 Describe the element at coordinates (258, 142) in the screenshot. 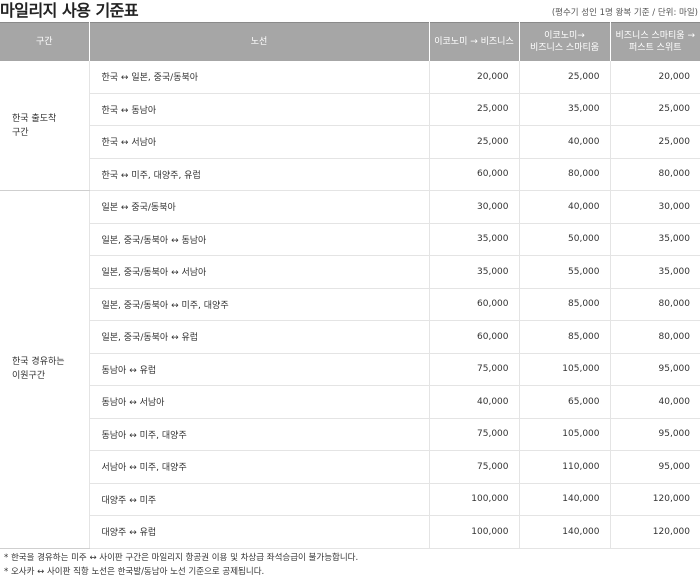

I see `route-cell: 한국 ↔ 서남아` at that location.